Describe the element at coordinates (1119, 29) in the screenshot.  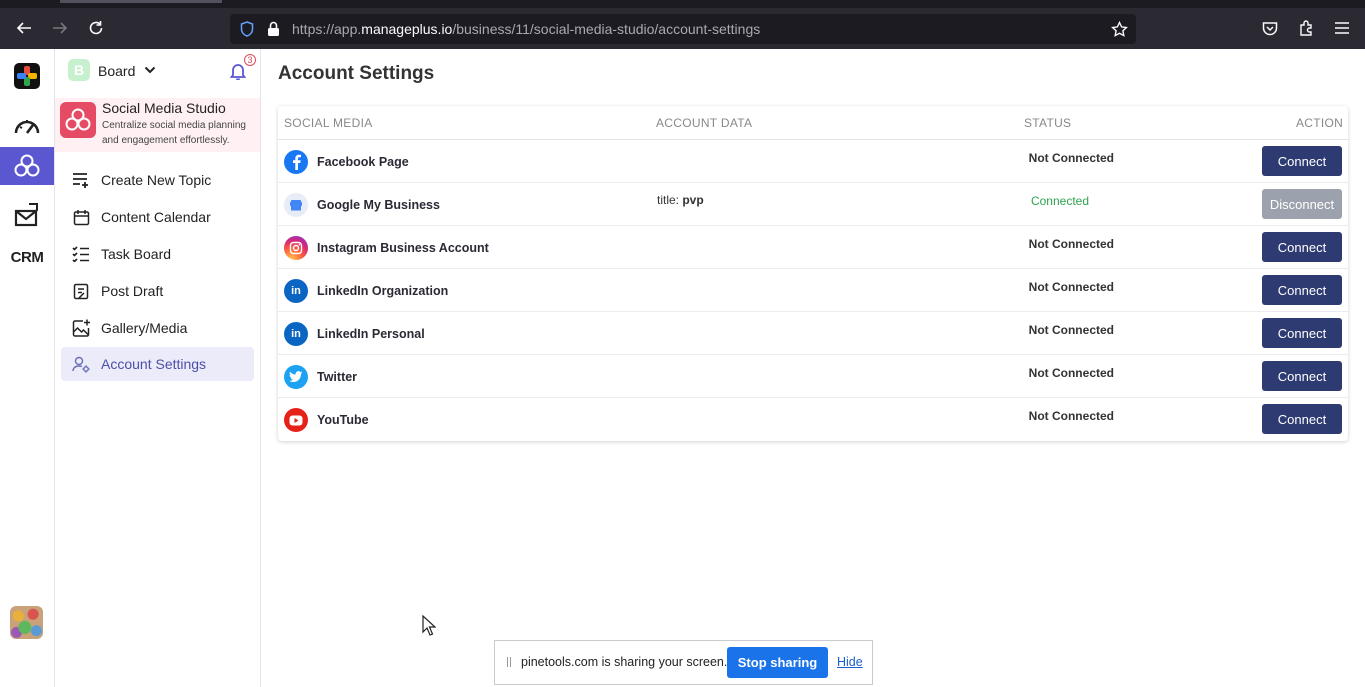
I see `bookmark-star-icon` at that location.